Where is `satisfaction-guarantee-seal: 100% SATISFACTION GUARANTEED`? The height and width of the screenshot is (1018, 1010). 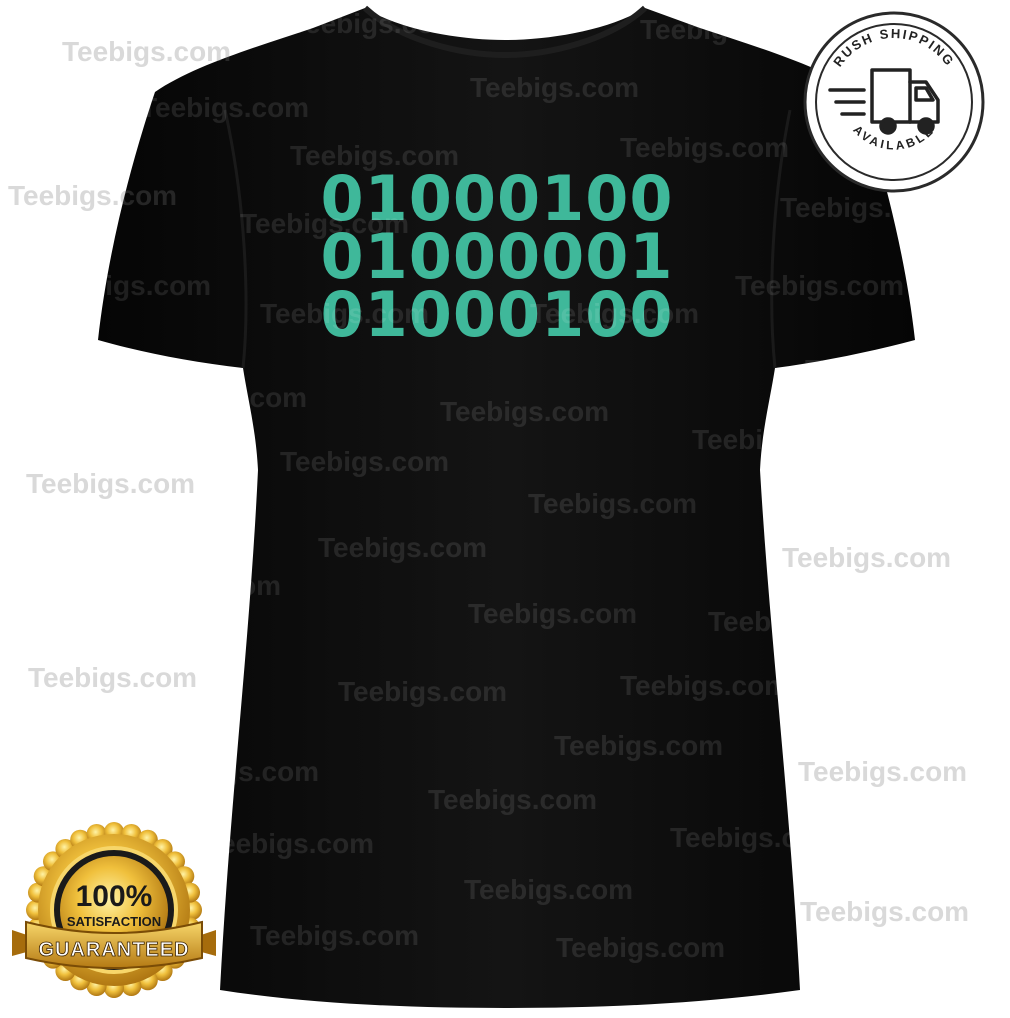
satisfaction-guarantee-seal: 100% SATISFACTION GUARANTEED is located at coordinates (114, 910).